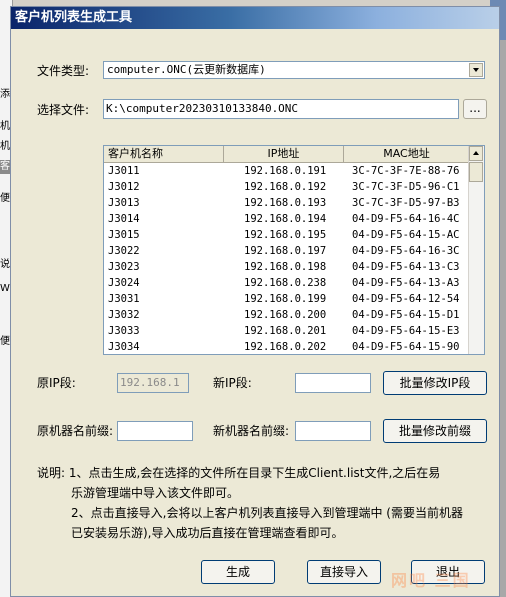 The image size is (506, 597). Describe the element at coordinates (124, 347) in the screenshot. I see `row-name: J3034` at that location.